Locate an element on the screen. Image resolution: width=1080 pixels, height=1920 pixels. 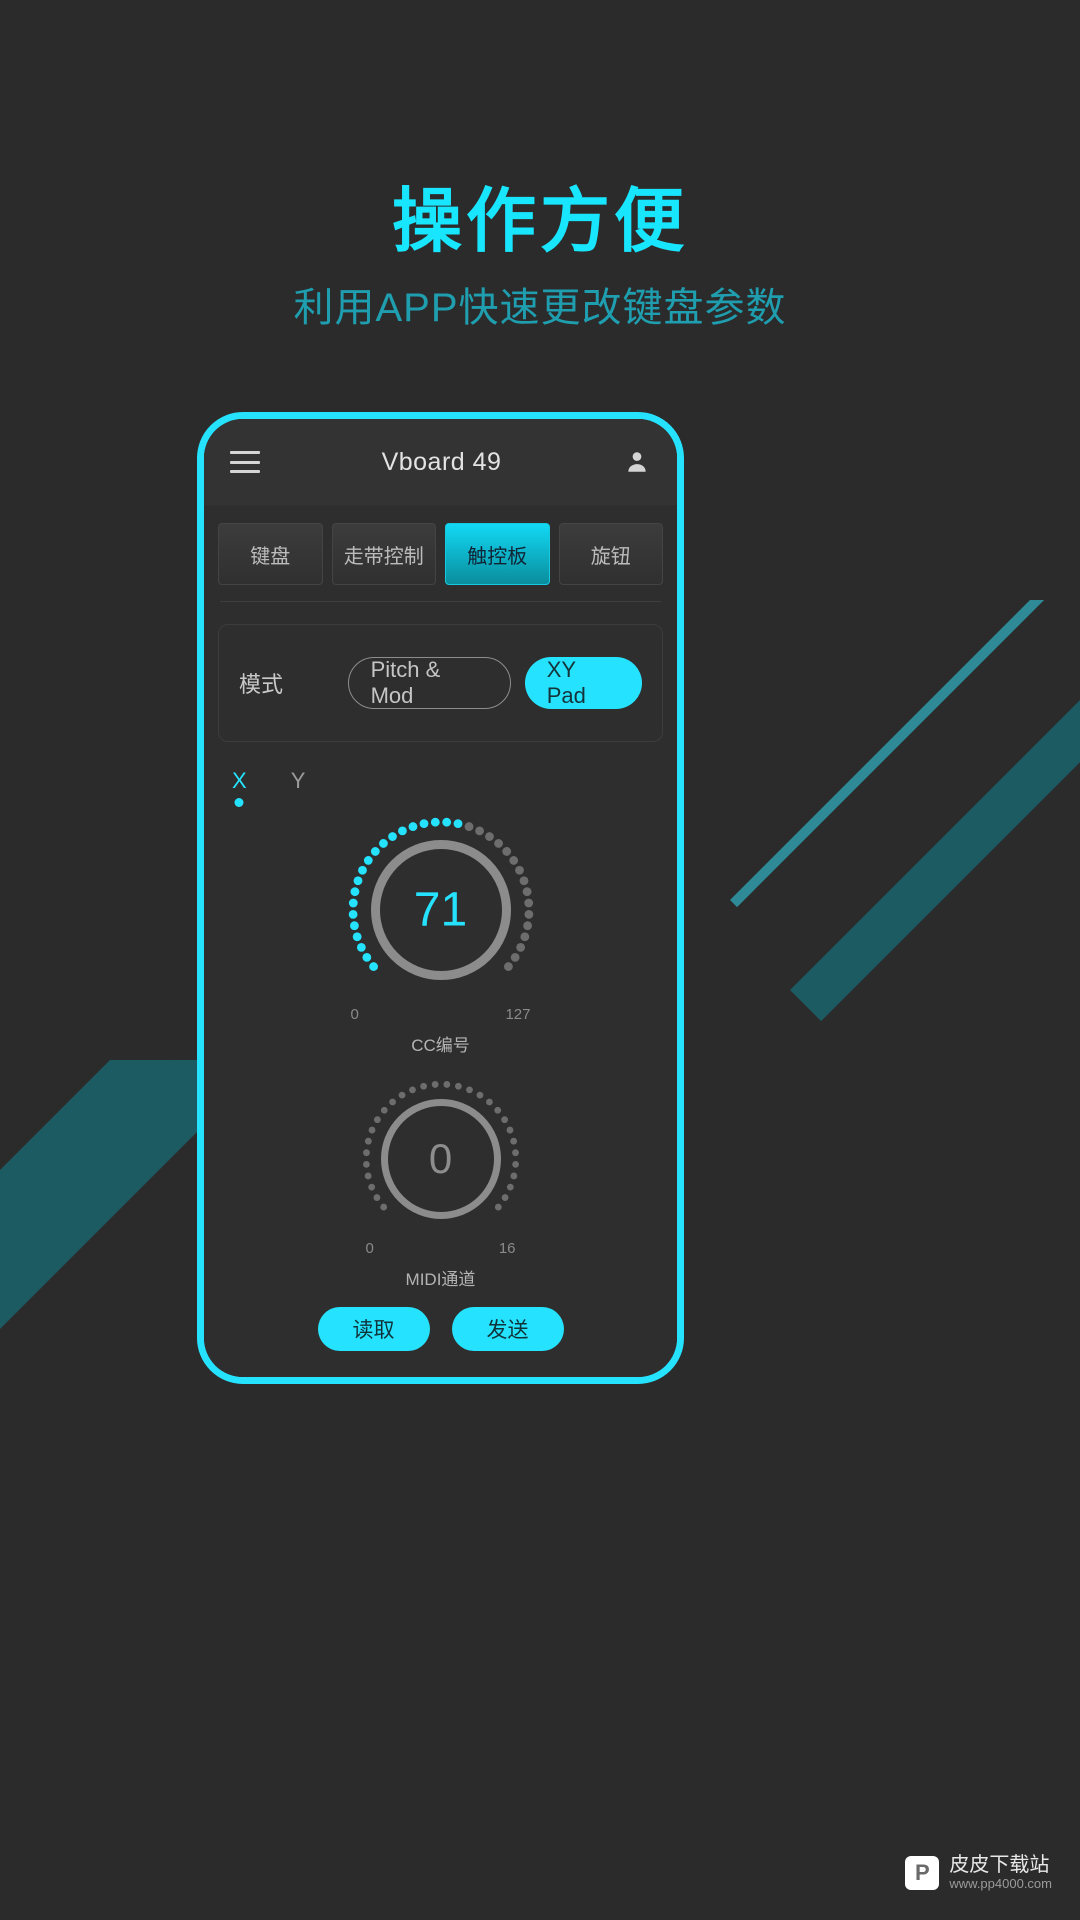
knob-caption-cc: CC编号 is located at coordinates (440, 1045).